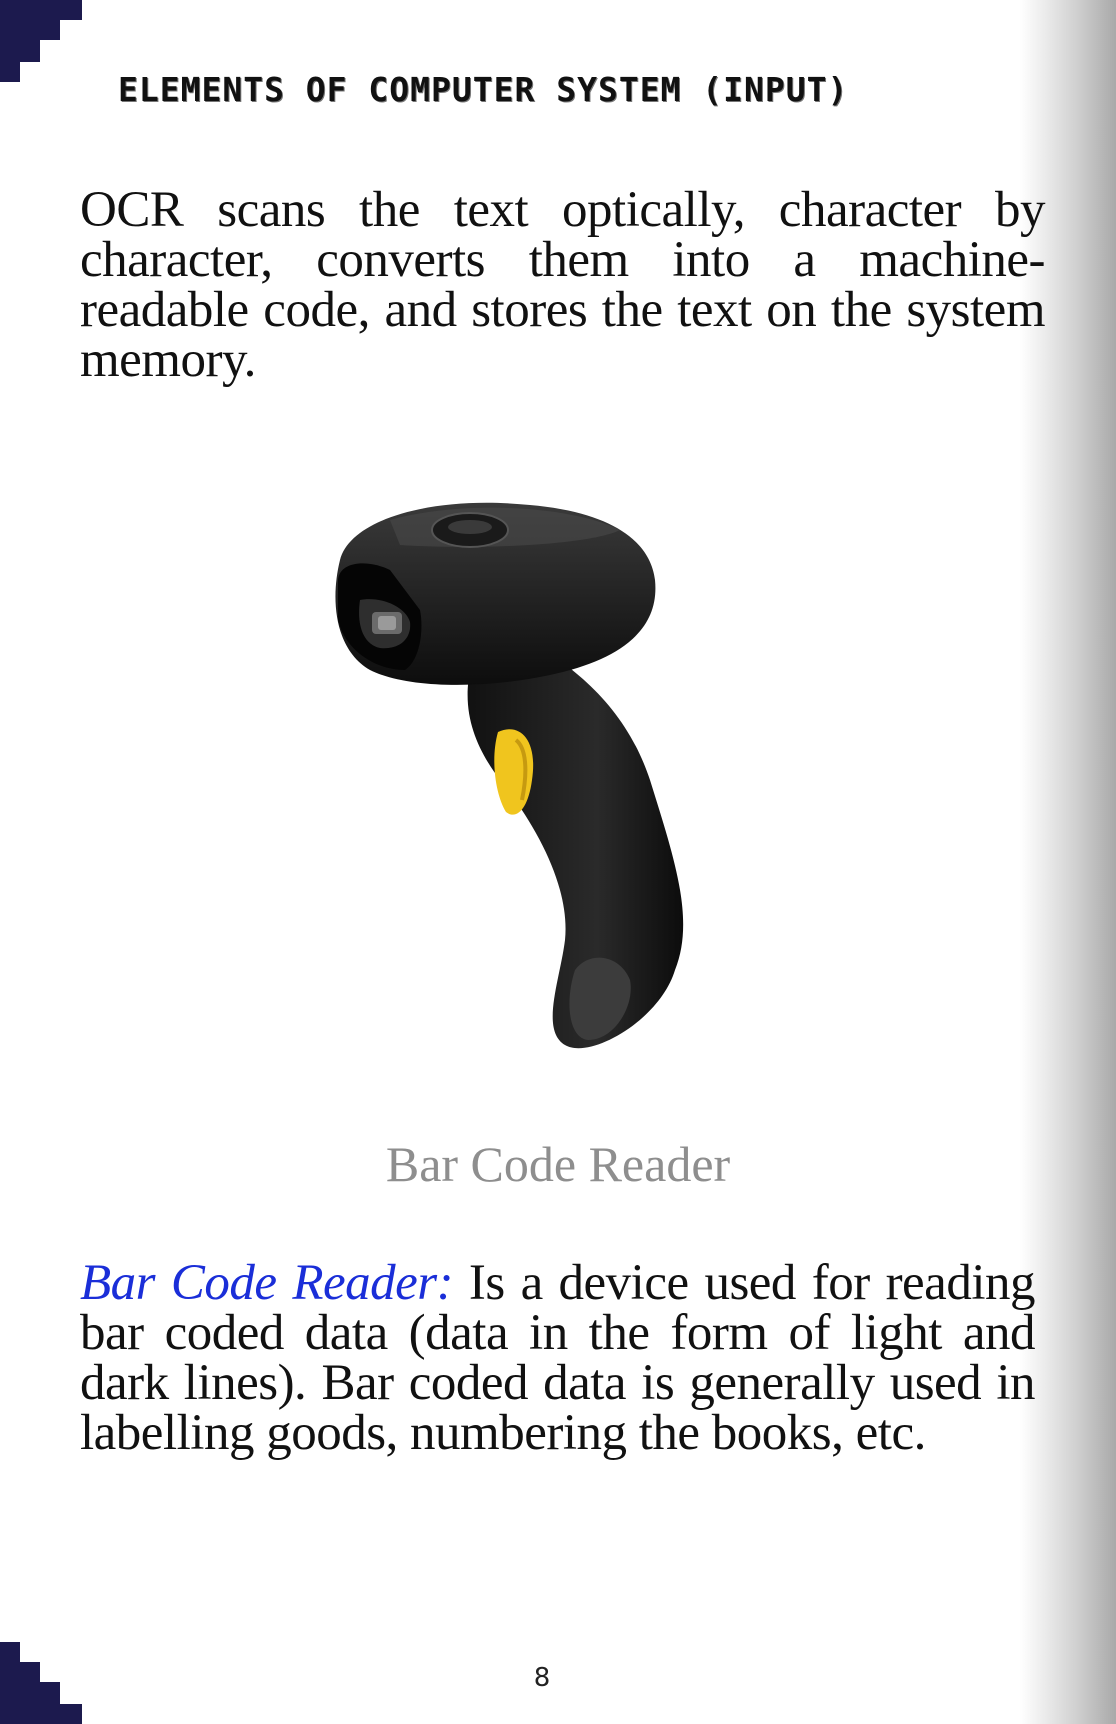  Describe the element at coordinates (542, 1678) in the screenshot. I see `page-number: 8` at that location.